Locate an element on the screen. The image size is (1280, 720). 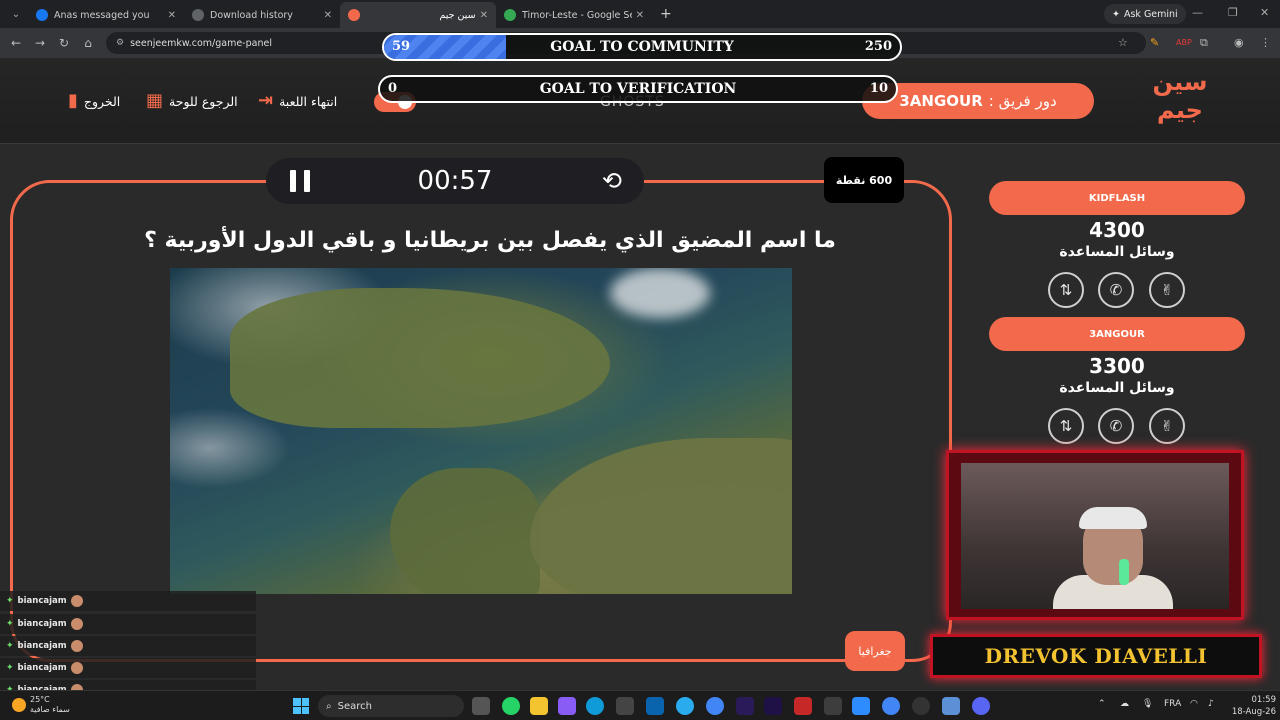
category-badge: جغرافيا is located at coordinates (875, 651).